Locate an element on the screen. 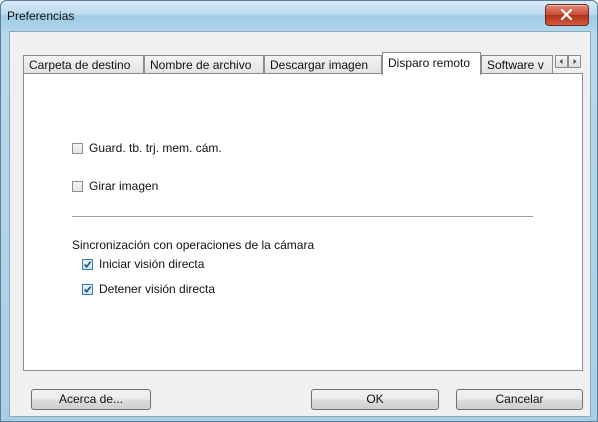  tab-scroll-right-button is located at coordinates (574, 61).